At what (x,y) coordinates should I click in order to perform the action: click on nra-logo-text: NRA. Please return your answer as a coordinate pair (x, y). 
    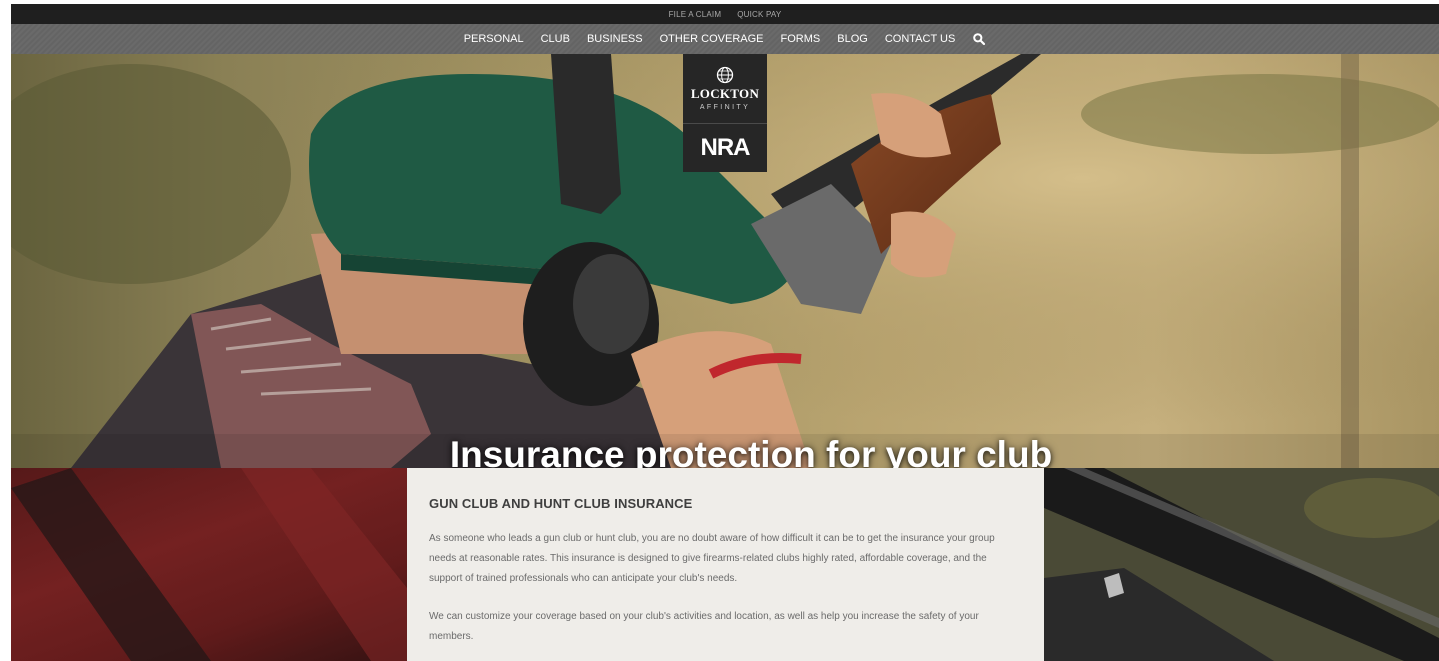
    Looking at the image, I should click on (725, 147).